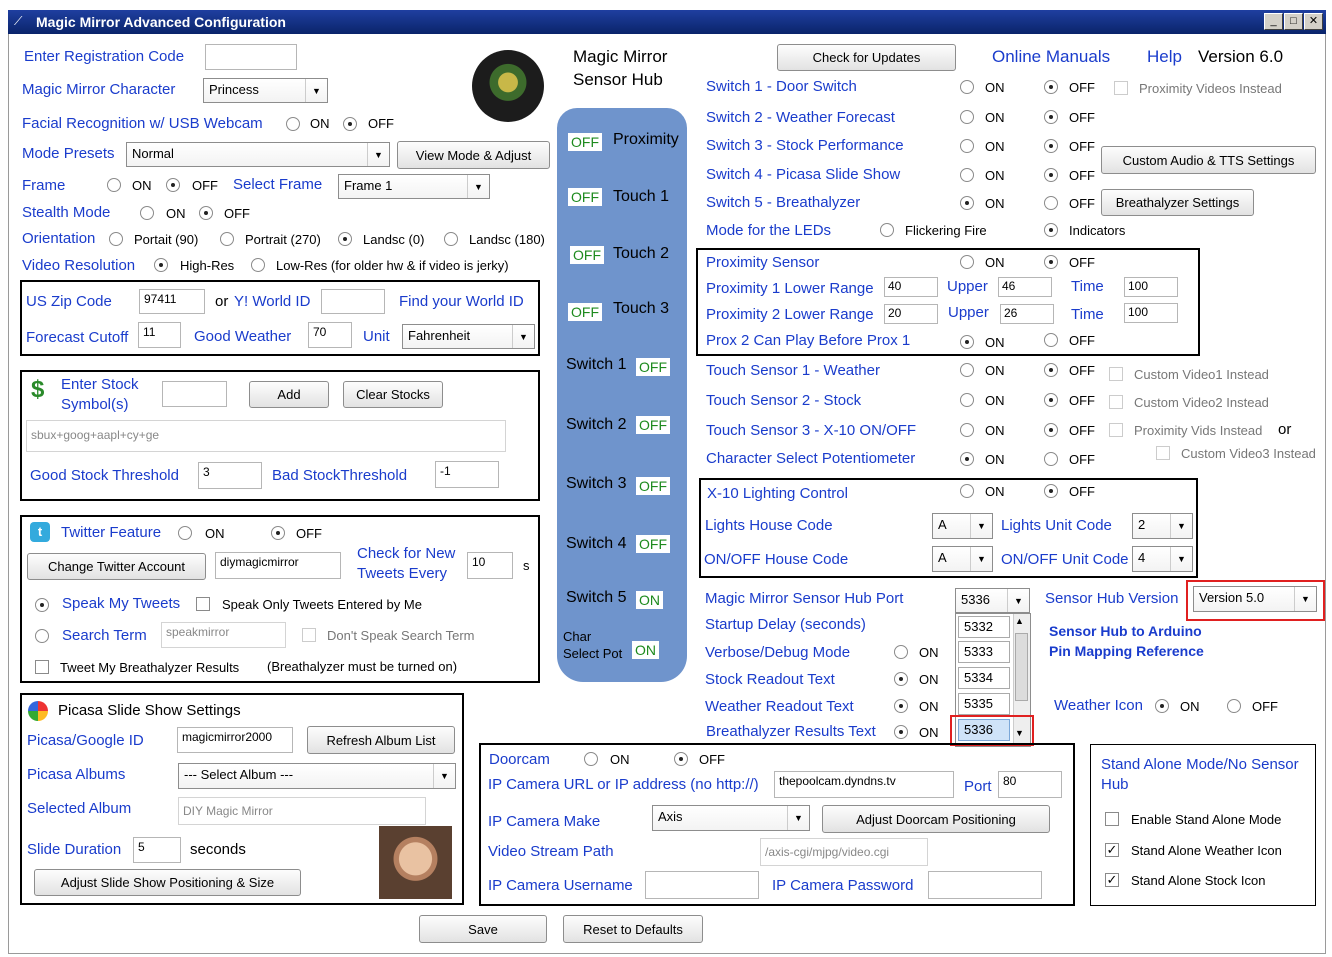  What do you see at coordinates (967, 400) in the screenshot?
I see `touch2-on-radio` at bounding box center [967, 400].